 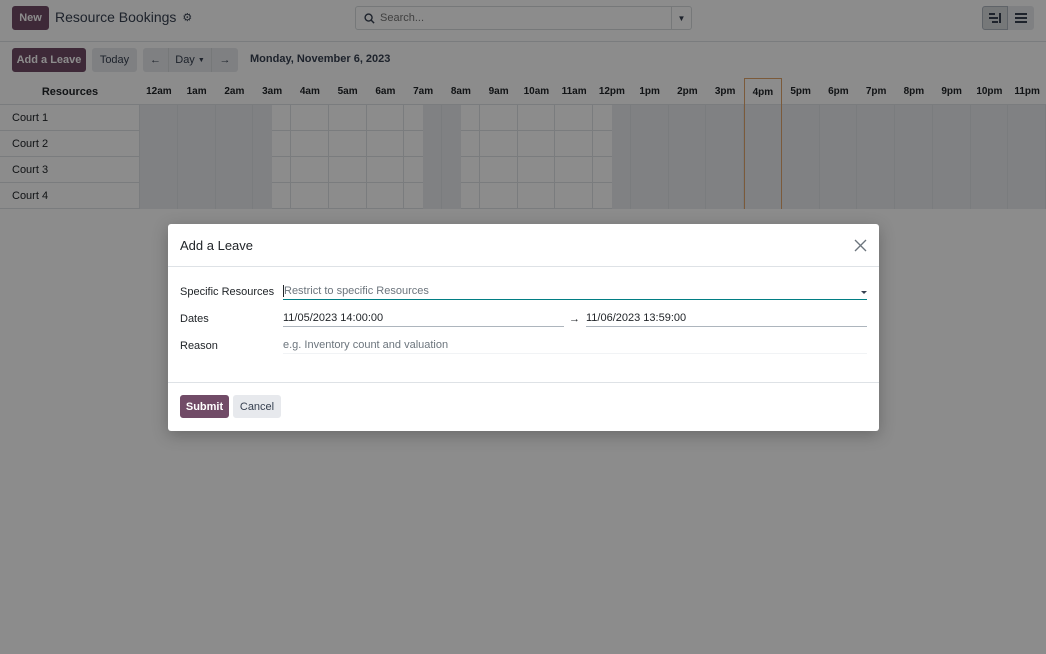 I want to click on date-to-value: 11/06/2023 13:59:00, so click(x=636, y=318).